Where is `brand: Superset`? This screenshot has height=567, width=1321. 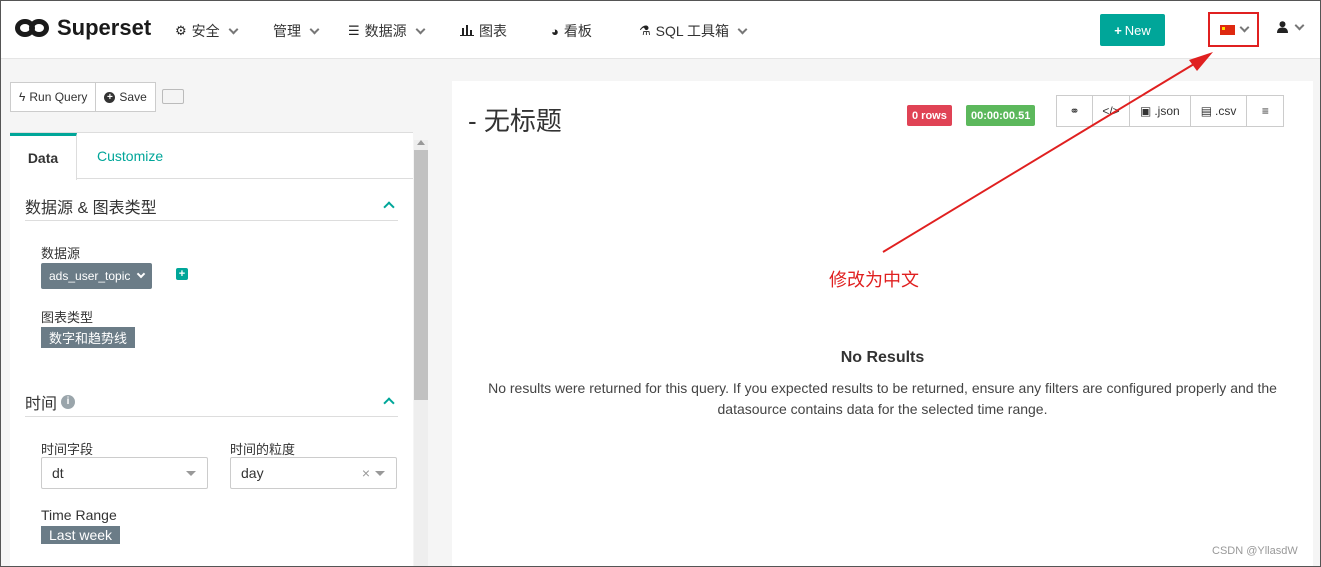
brand: Superset is located at coordinates (83, 28).